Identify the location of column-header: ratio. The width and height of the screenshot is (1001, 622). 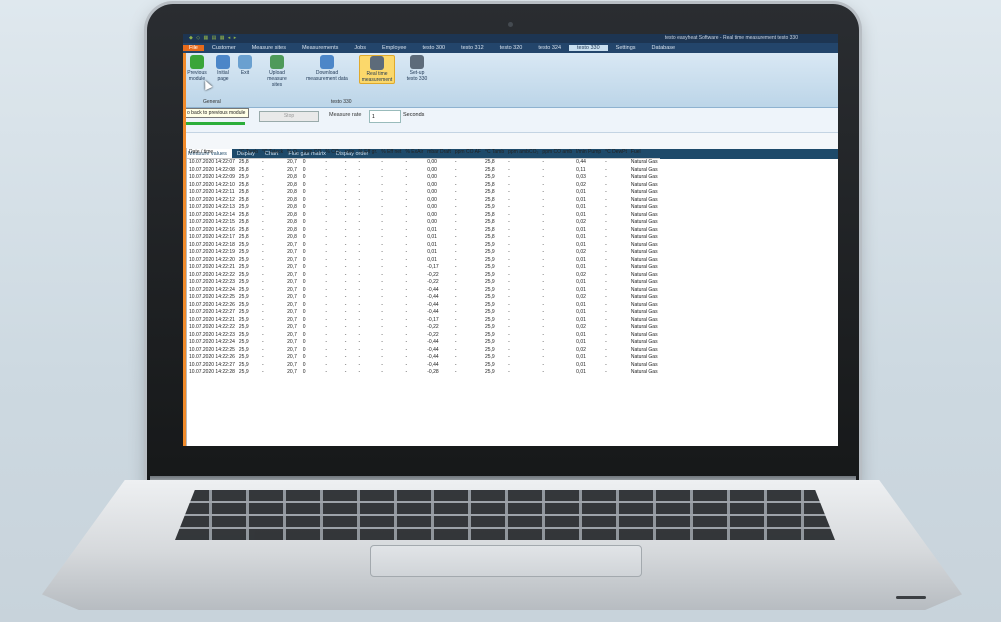
(349, 153).